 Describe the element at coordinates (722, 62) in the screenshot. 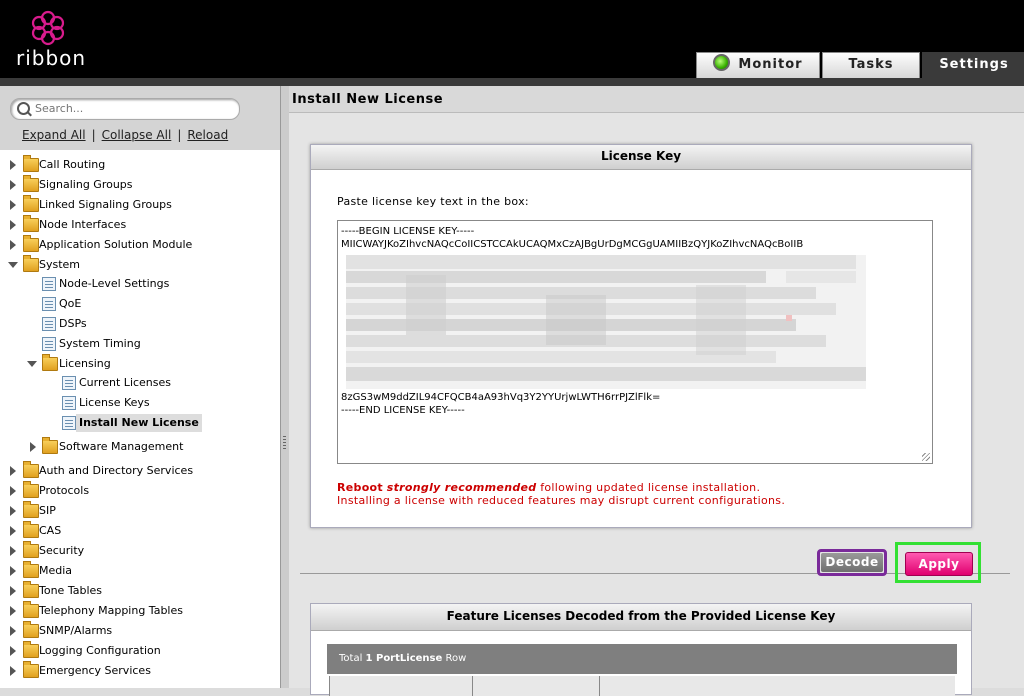

I see `status-ok-icon` at that location.